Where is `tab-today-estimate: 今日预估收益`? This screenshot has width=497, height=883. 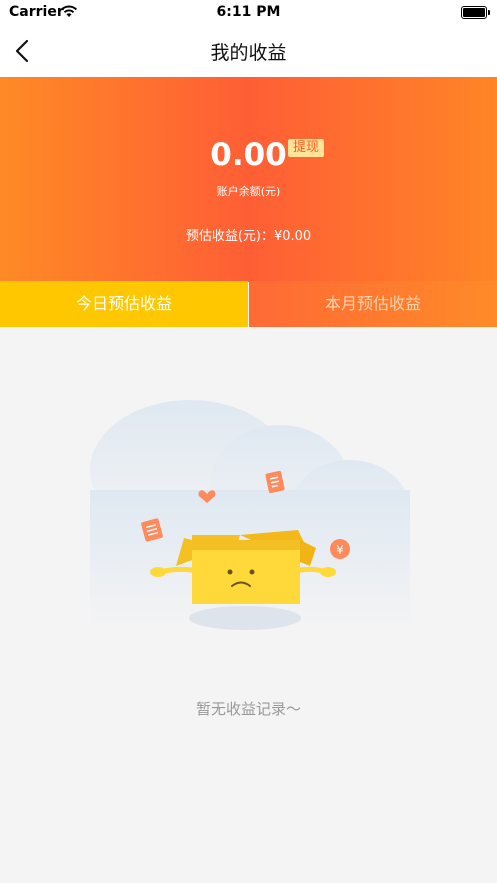
tab-today-estimate: 今日预估收益 is located at coordinates (124, 304).